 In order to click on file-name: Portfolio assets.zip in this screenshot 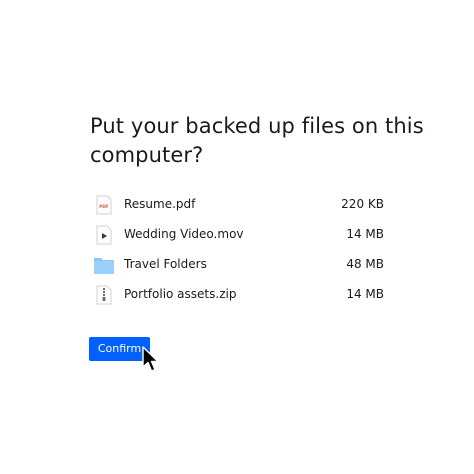, I will do `click(180, 294)`.